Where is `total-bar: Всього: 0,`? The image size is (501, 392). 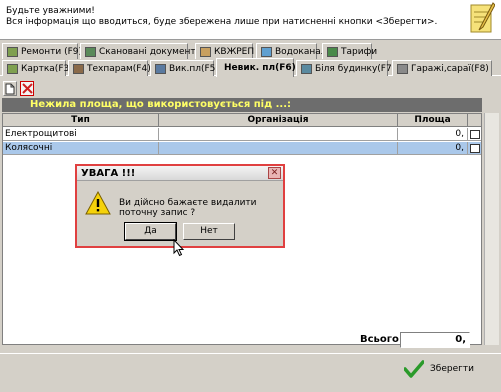 total-bar: Всього: 0, is located at coordinates (250, 341).